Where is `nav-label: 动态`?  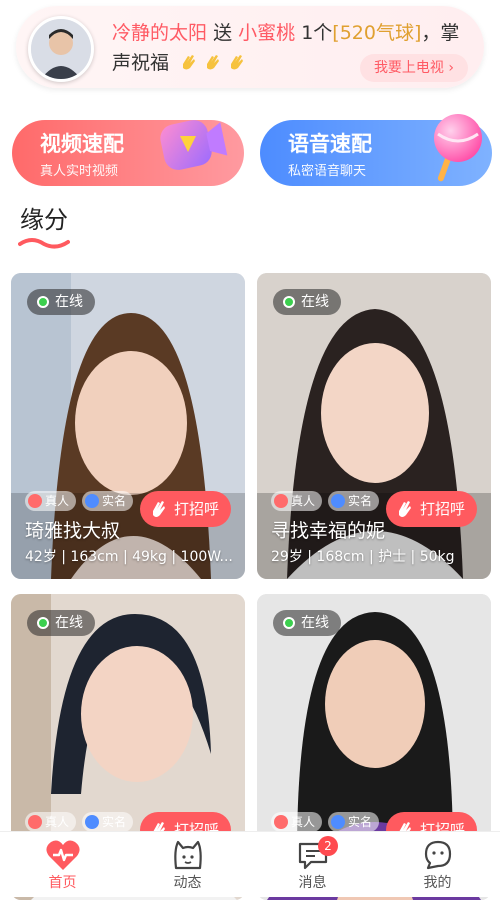
nav-label: 动态 is located at coordinates (187, 883).